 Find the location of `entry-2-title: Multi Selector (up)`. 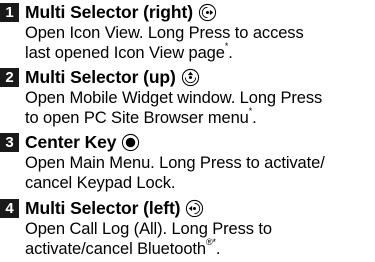

entry-2-title: Multi Selector (up) is located at coordinates (100, 77).